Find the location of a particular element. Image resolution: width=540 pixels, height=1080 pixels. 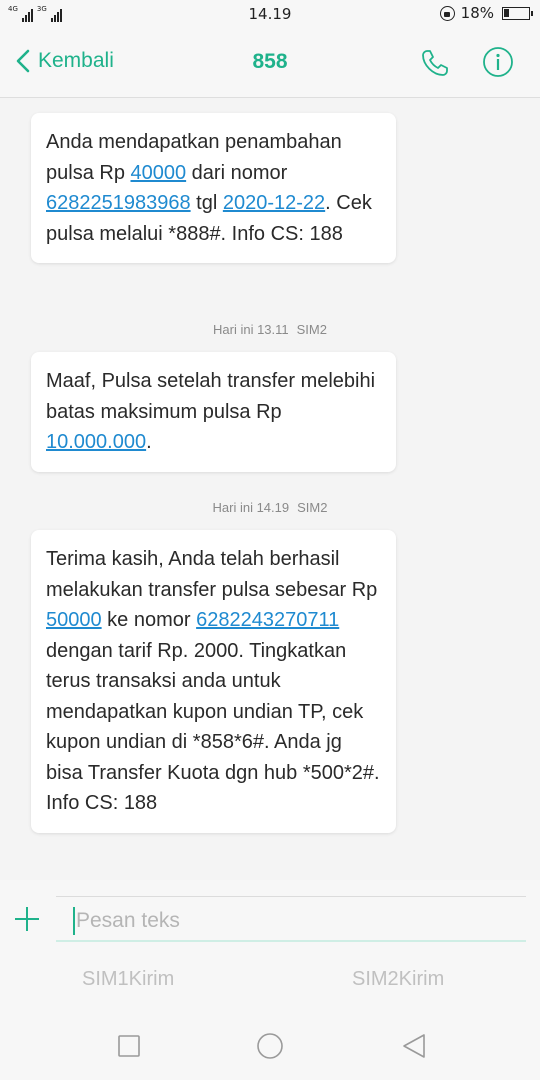

chevron-left-icon is located at coordinates (23, 61).